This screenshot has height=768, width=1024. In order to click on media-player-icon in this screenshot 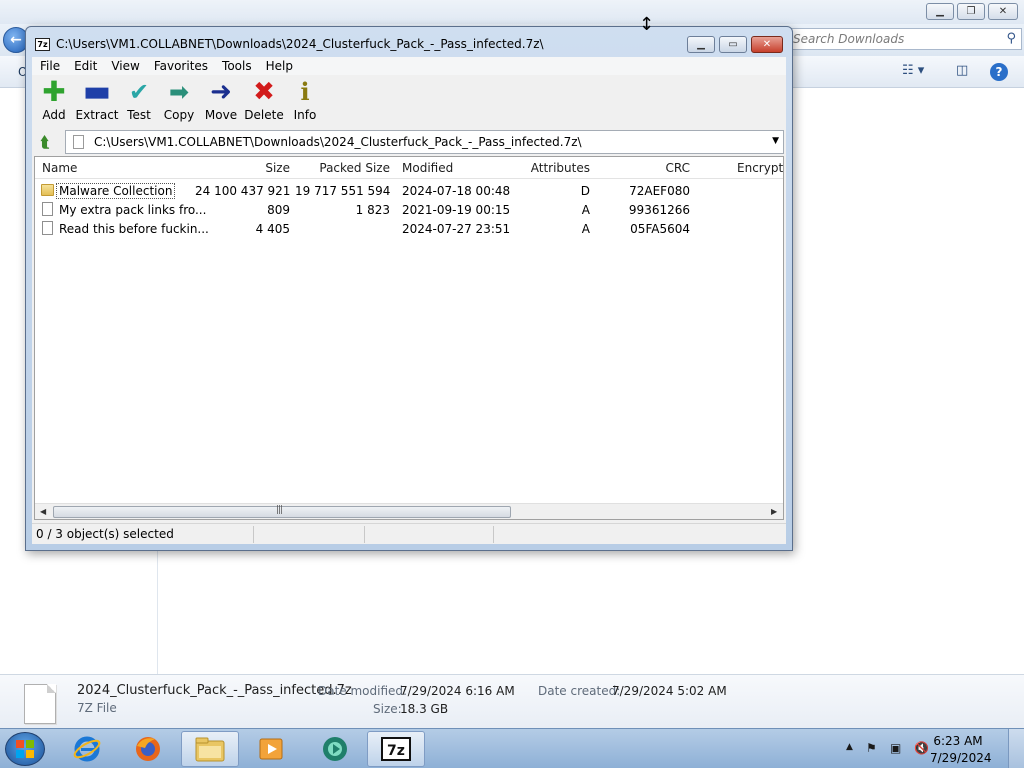, I will do `click(271, 749)`.